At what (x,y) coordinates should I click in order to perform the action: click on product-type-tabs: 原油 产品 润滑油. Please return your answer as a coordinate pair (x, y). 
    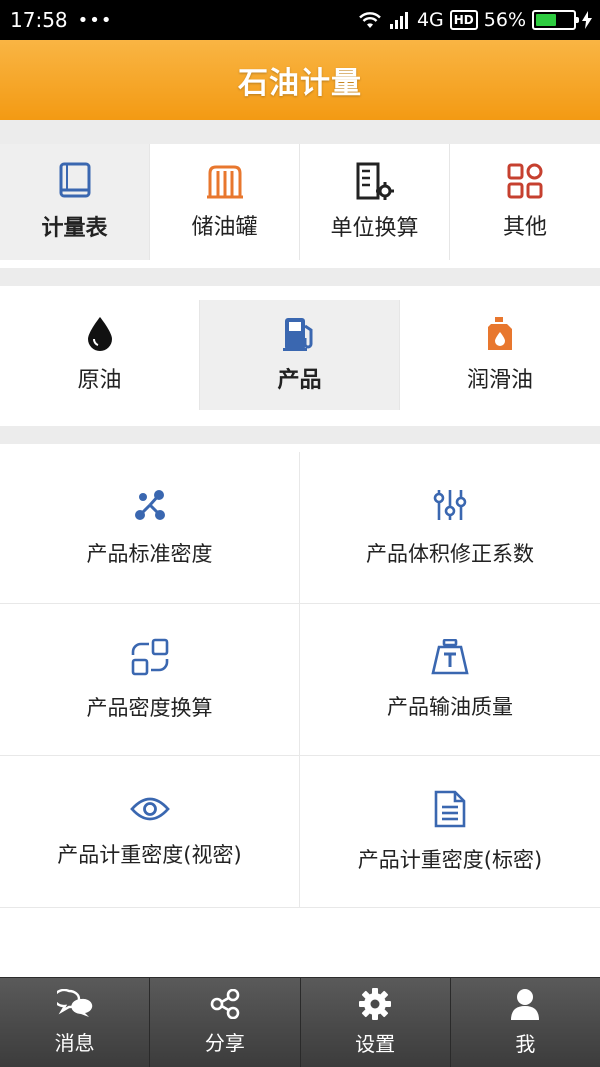
    Looking at the image, I should click on (300, 355).